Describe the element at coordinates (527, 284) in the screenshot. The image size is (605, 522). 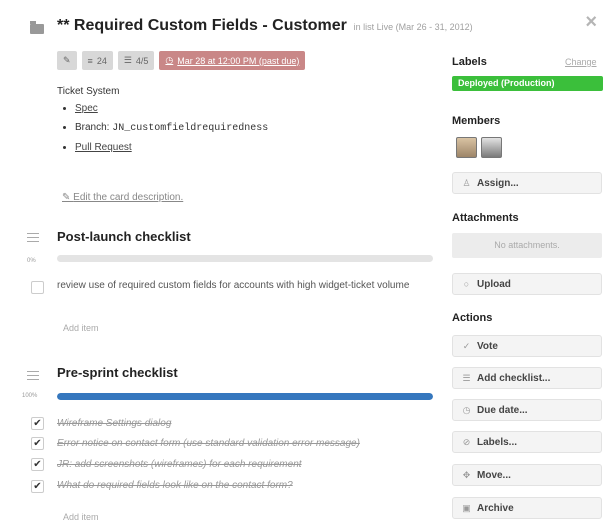
I see `upload-button: ○ Upload` at that location.